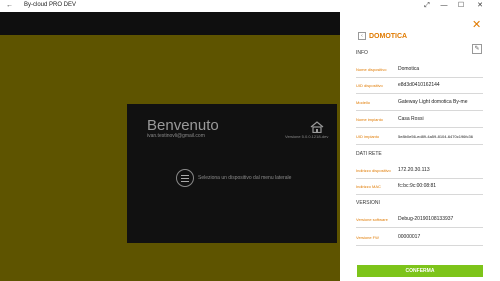 This screenshot has width=500, height=281. Describe the element at coordinates (419, 85) in the screenshot. I see `field-value: e8d3d0410162144` at that location.